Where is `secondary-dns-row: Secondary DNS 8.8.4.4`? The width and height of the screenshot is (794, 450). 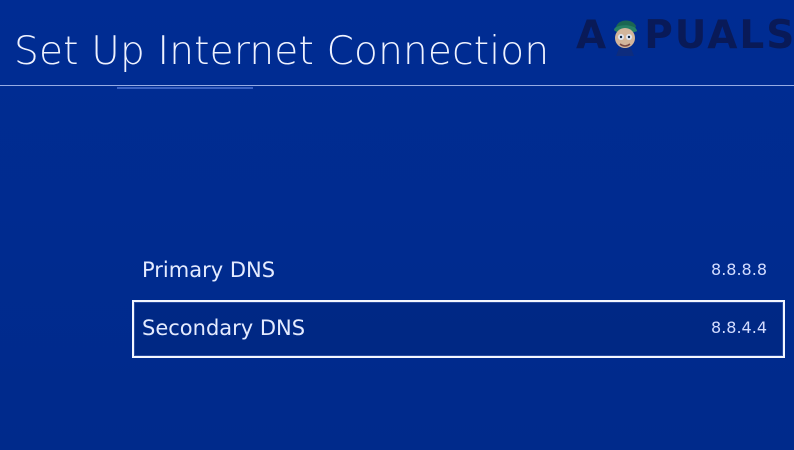 secondary-dns-row: Secondary DNS 8.8.4.4 is located at coordinates (458, 329).